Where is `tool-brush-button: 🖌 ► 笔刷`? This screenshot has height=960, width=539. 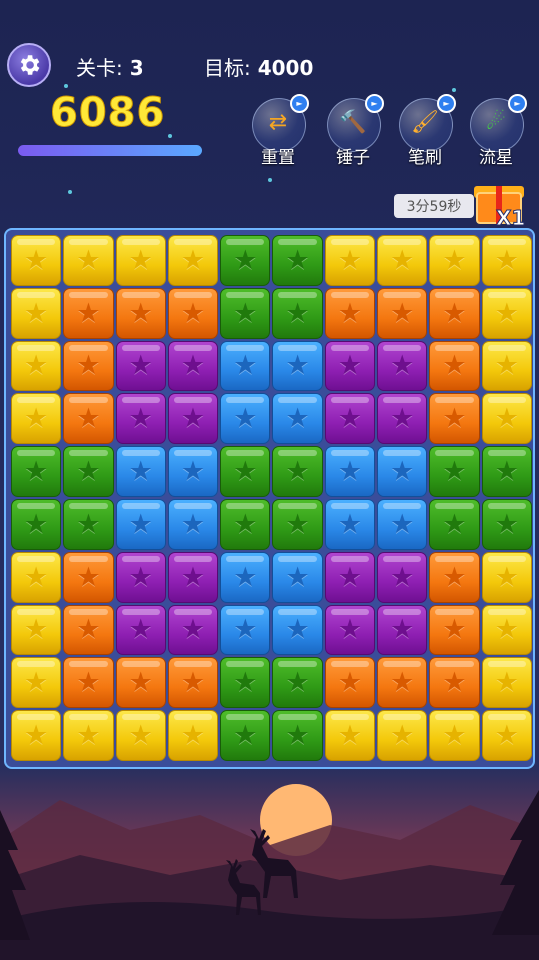
tool-brush-button: 🖌 ► 笔刷 is located at coordinates (426, 131).